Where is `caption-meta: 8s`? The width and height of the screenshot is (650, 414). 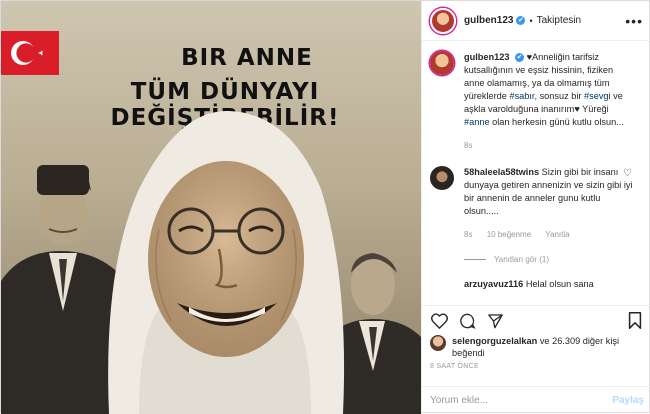 caption-meta: 8s is located at coordinates (549, 145).